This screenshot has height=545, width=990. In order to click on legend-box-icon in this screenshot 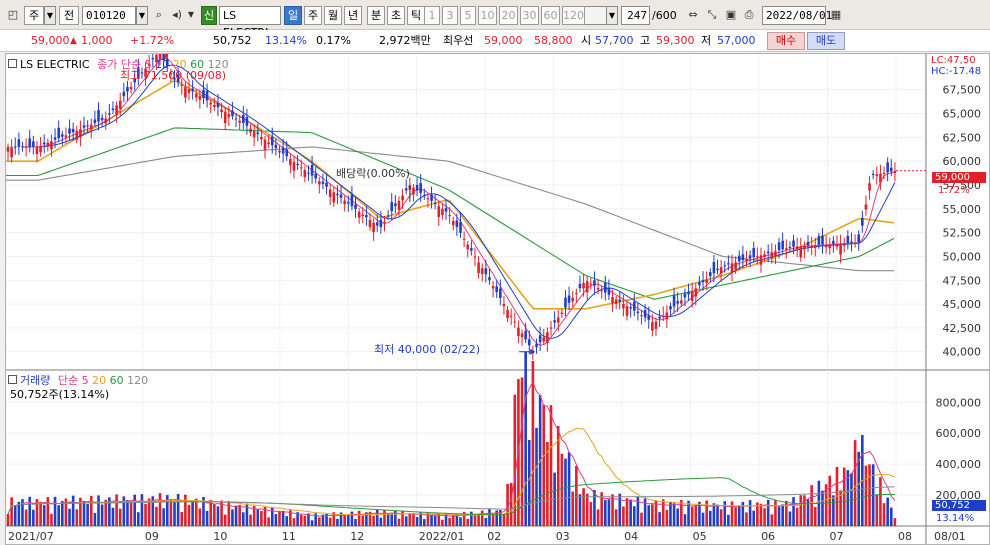, I will do `click(12, 63)`.